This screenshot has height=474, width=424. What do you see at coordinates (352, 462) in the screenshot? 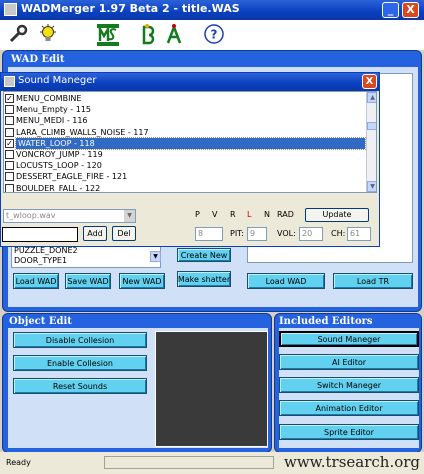
I see `watermark-text: www.trsearch.org` at bounding box center [352, 462].